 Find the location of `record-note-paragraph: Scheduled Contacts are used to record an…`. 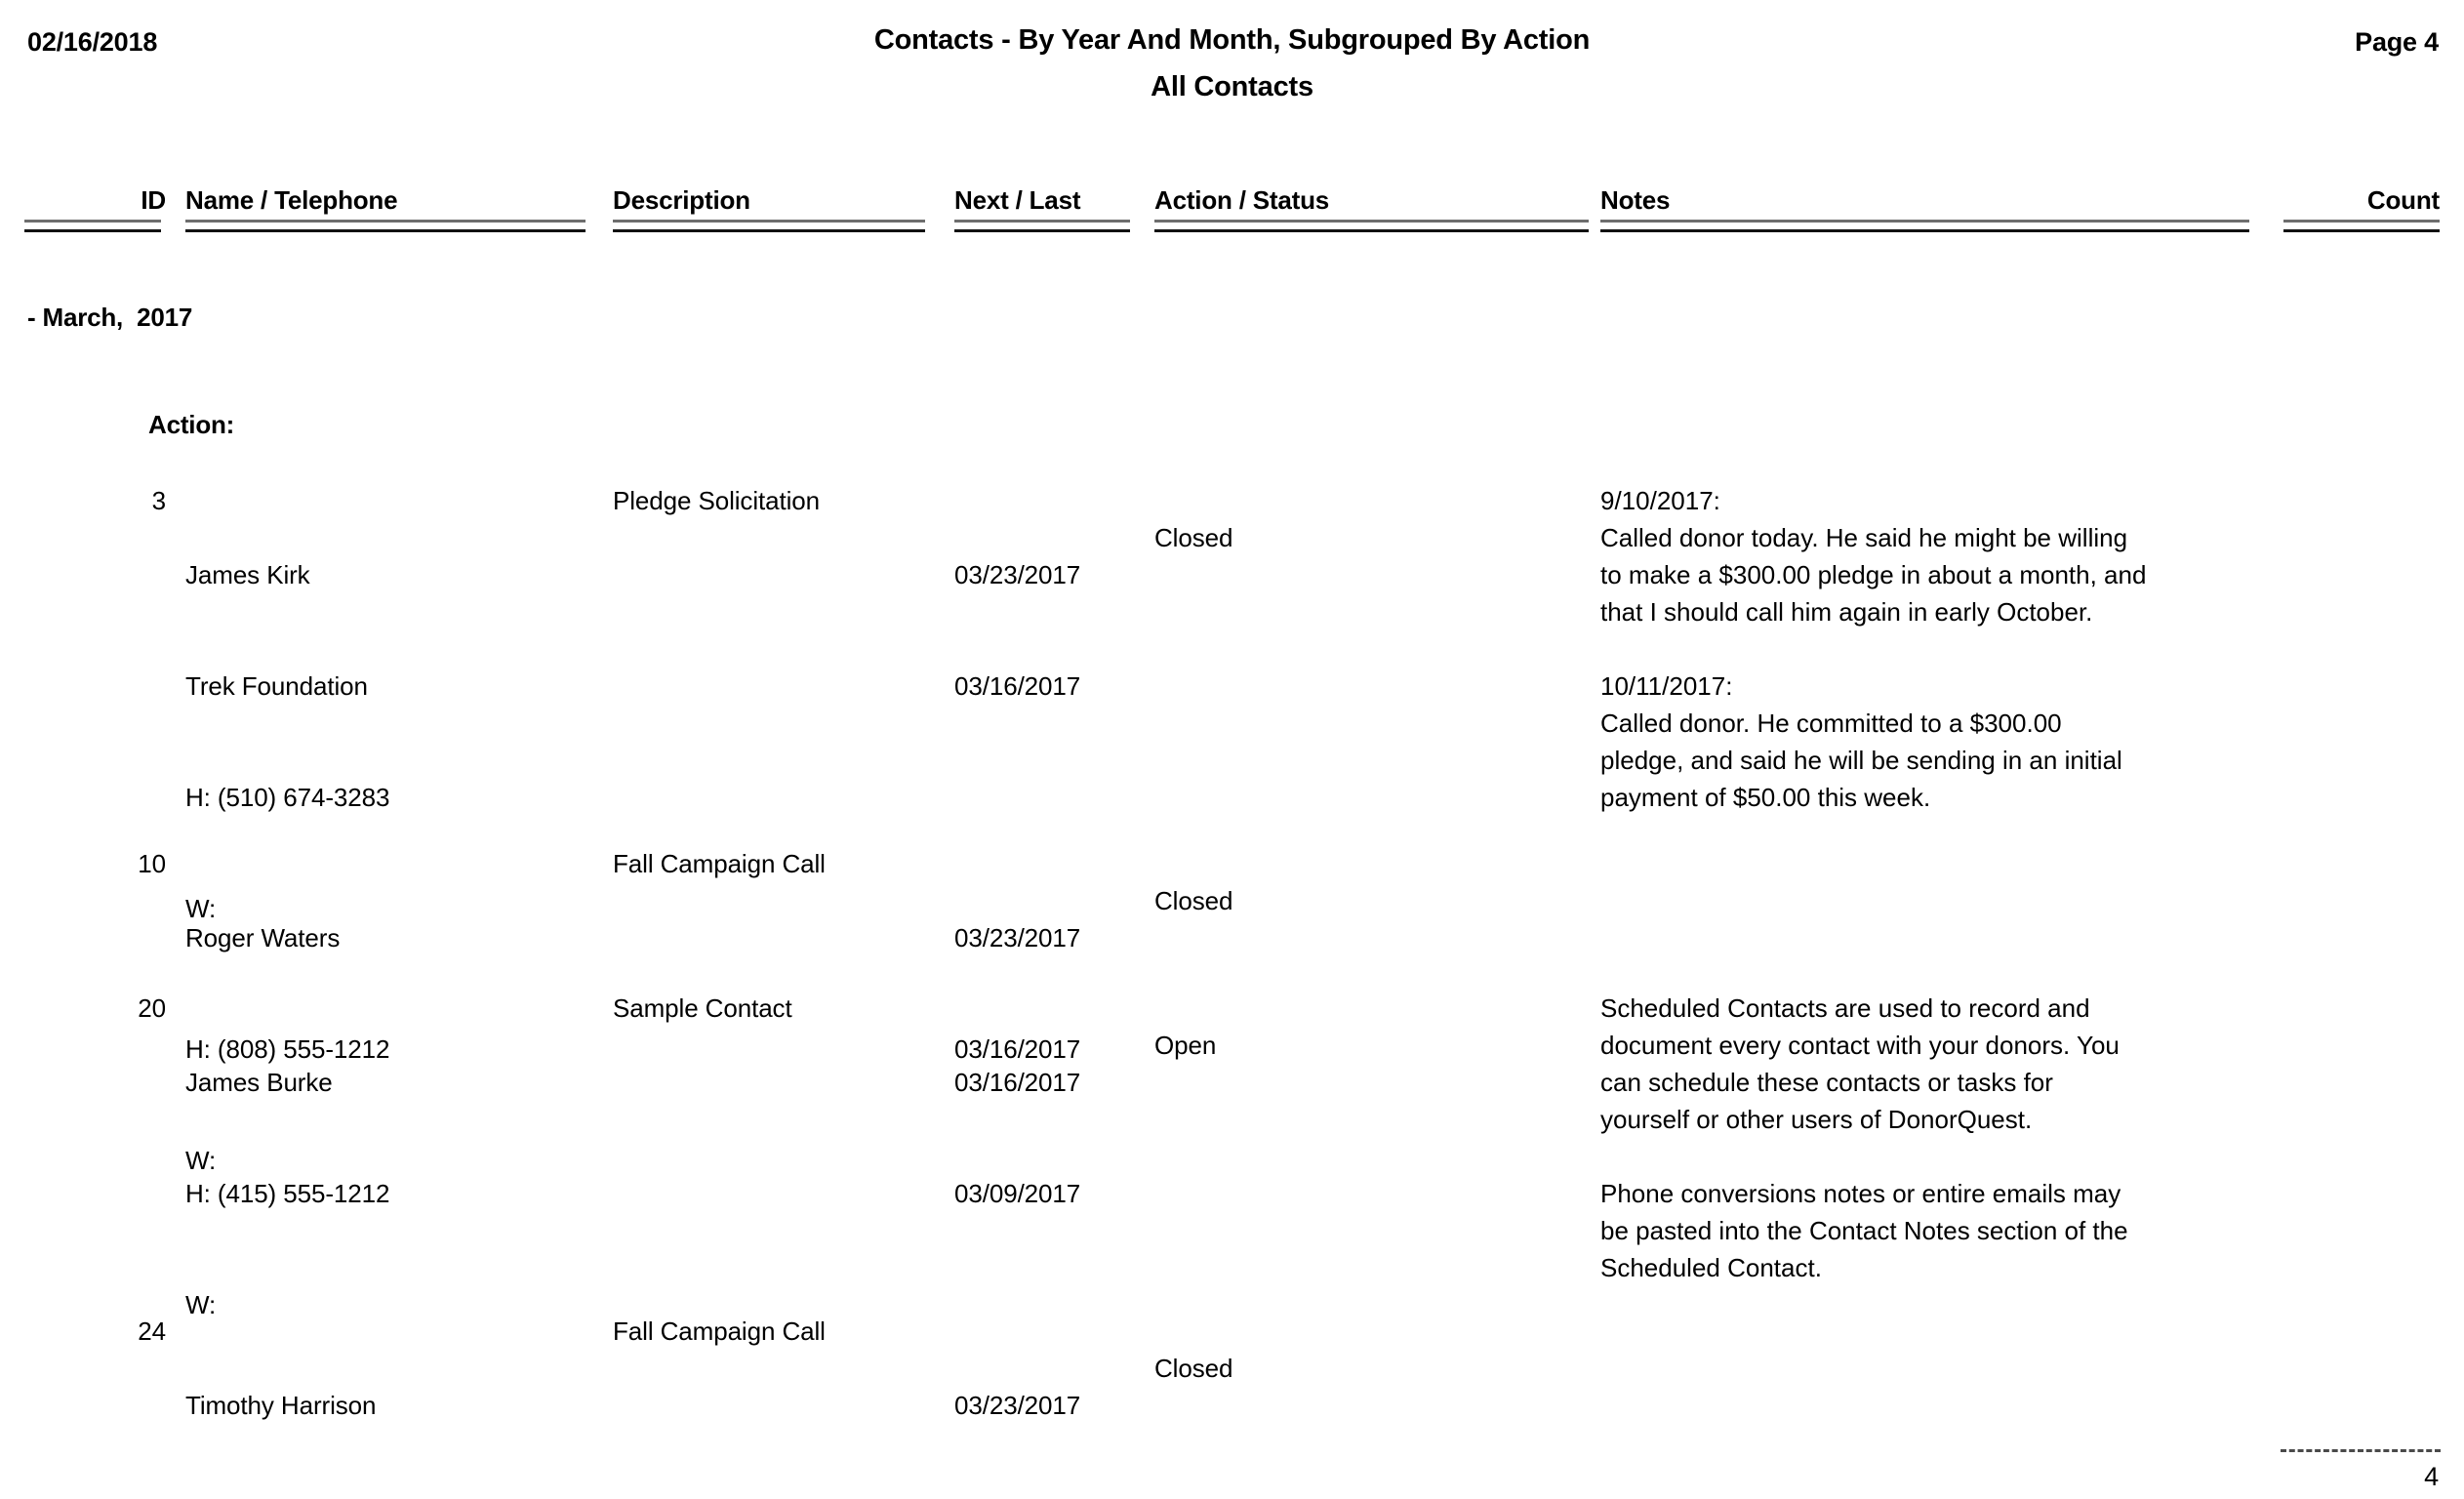

record-note-paragraph: Scheduled Contacts are used to record an… is located at coordinates (1860, 1063).